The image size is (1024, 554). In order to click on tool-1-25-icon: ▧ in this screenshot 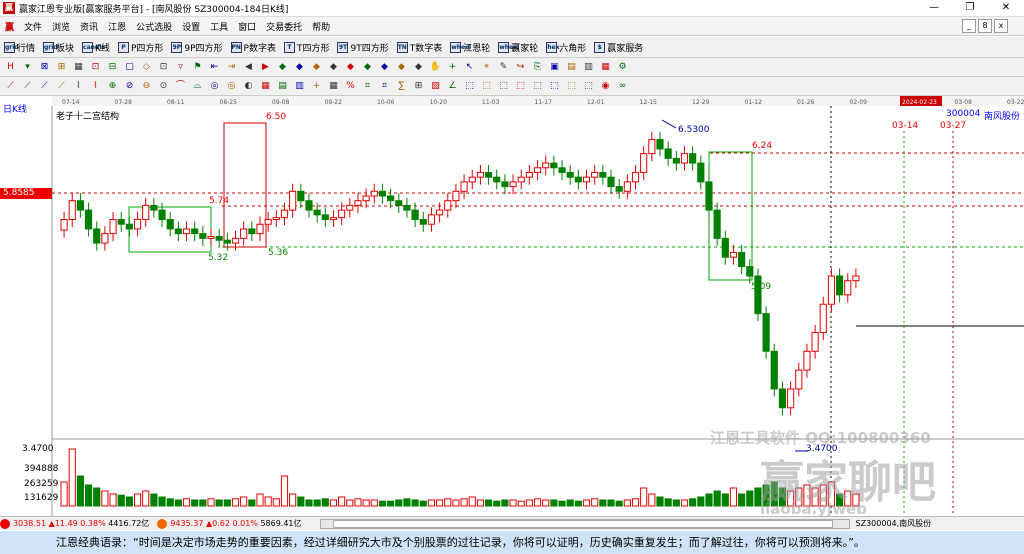, I will do `click(435, 86)`.